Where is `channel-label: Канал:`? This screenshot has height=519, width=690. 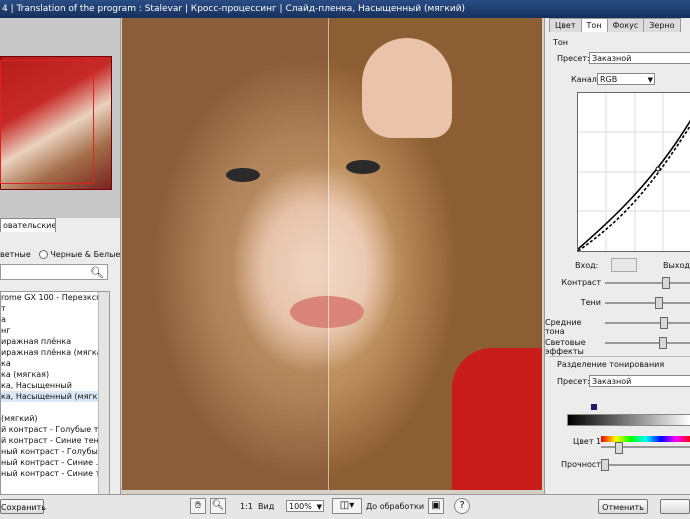 channel-label: Канал: is located at coordinates (585, 79).